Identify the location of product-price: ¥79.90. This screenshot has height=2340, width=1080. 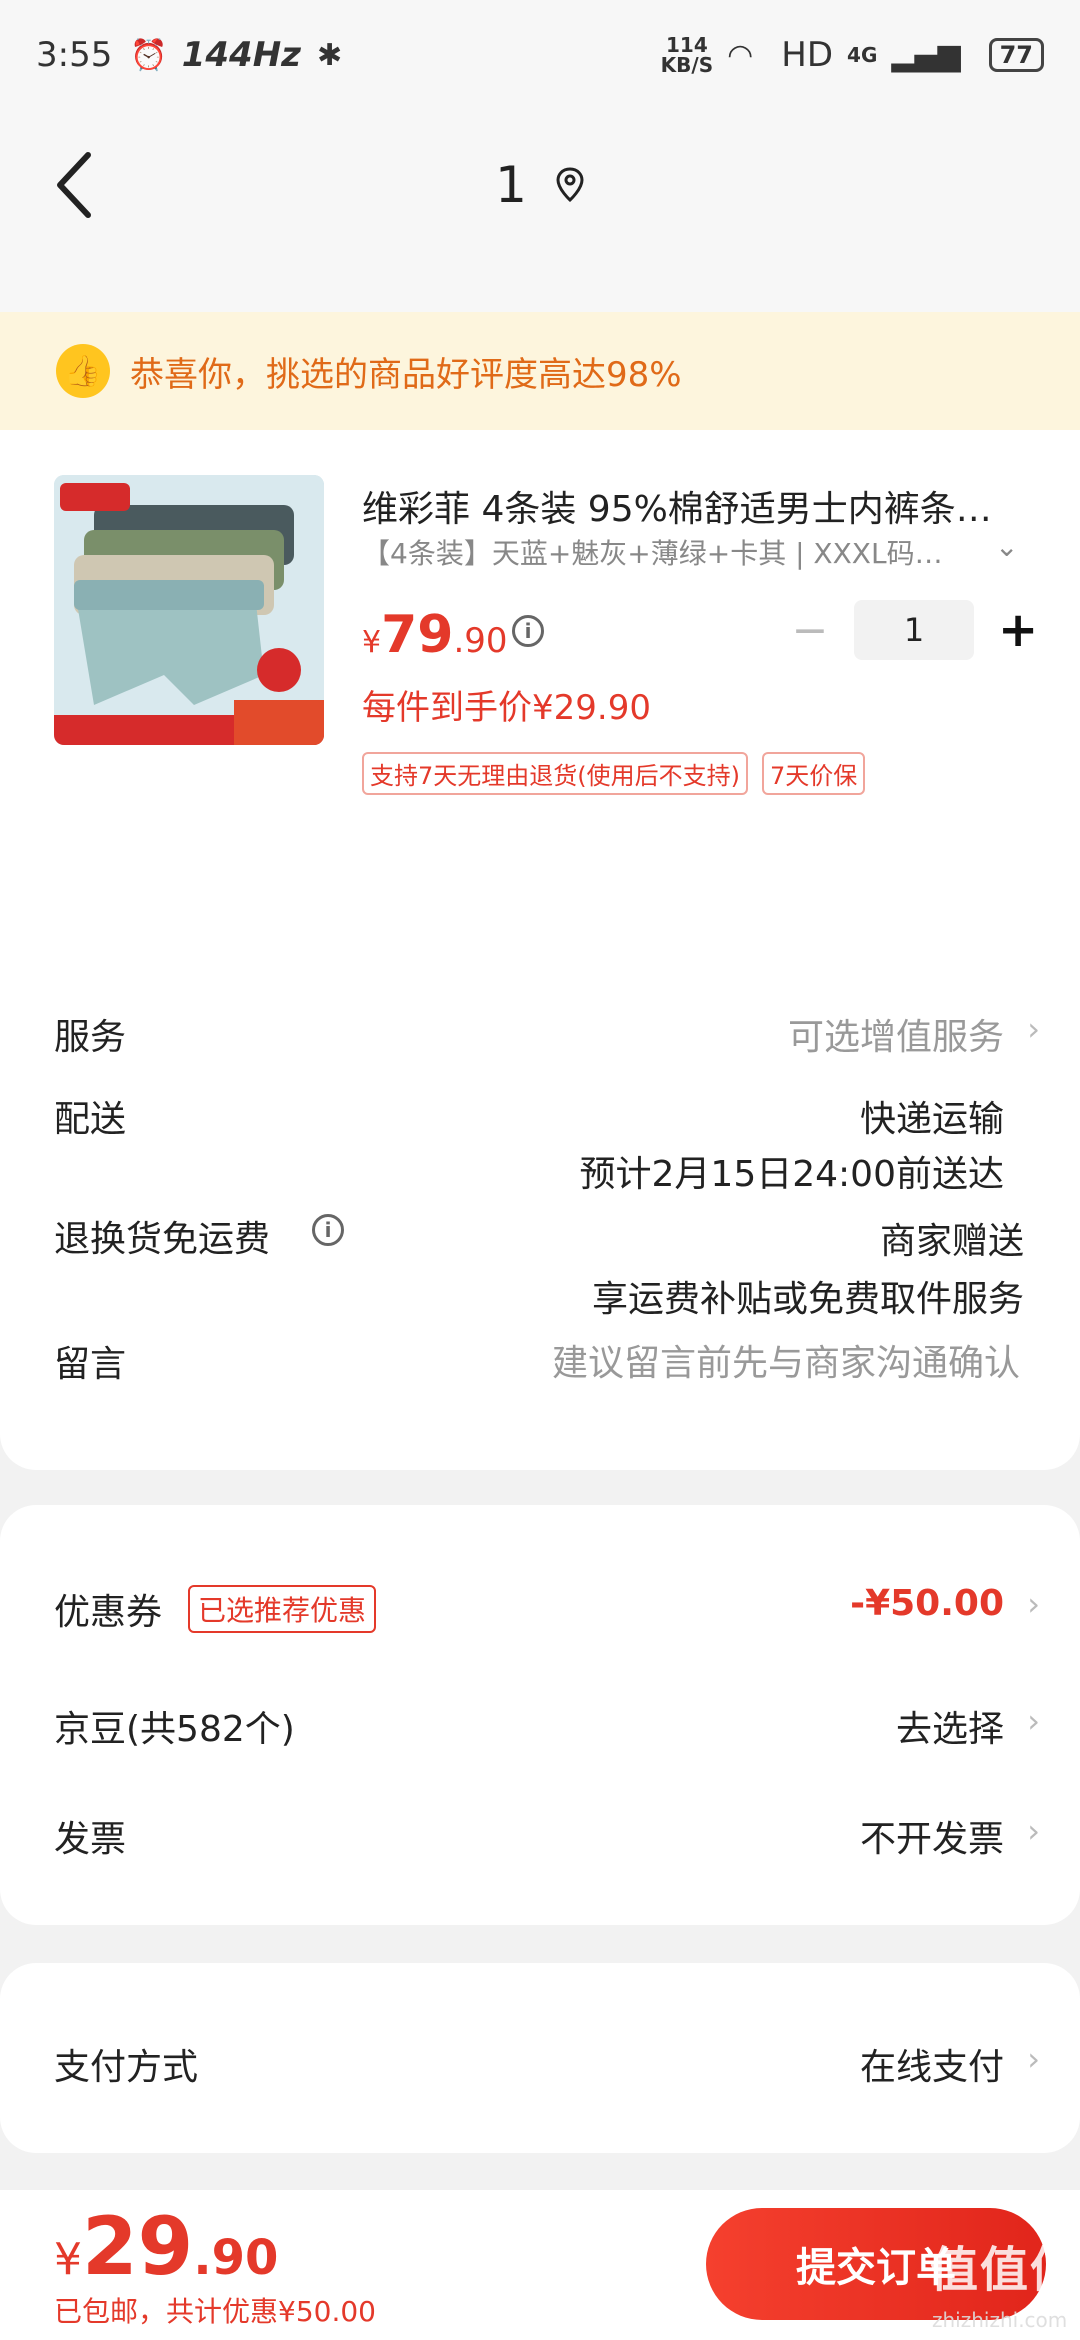
(435, 635).